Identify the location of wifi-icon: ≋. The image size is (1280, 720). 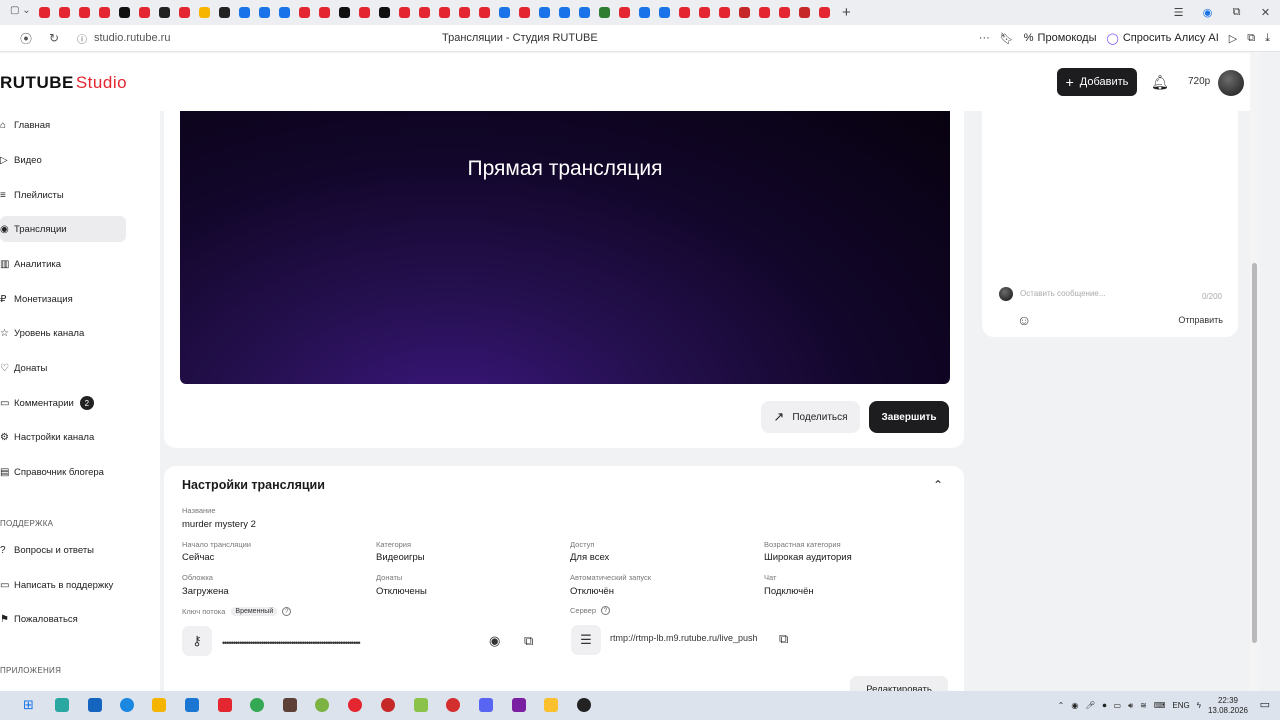
(1143, 705).